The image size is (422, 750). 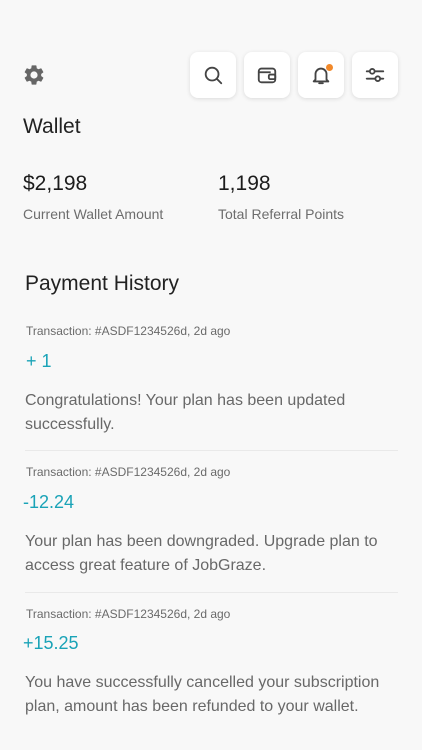 What do you see at coordinates (93, 214) in the screenshot?
I see `wallet-amount-label: Current Wallet Amount` at bounding box center [93, 214].